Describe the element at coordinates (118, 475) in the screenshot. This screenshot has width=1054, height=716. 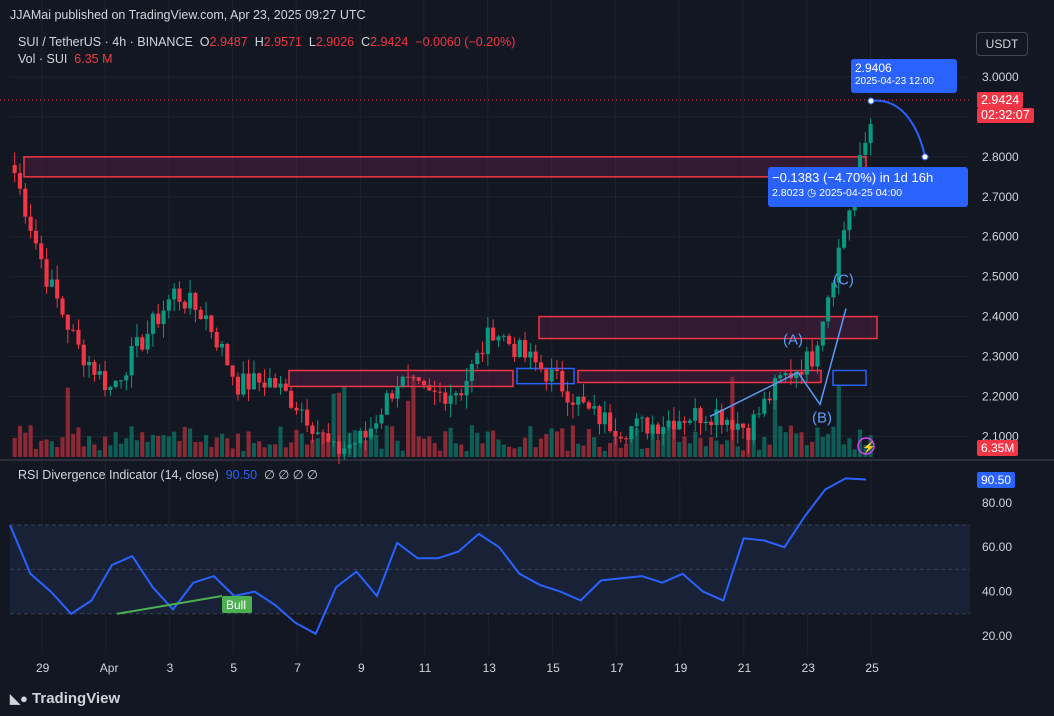
I see `rsi-title: RSI Divergence Indicator (14, close)` at that location.